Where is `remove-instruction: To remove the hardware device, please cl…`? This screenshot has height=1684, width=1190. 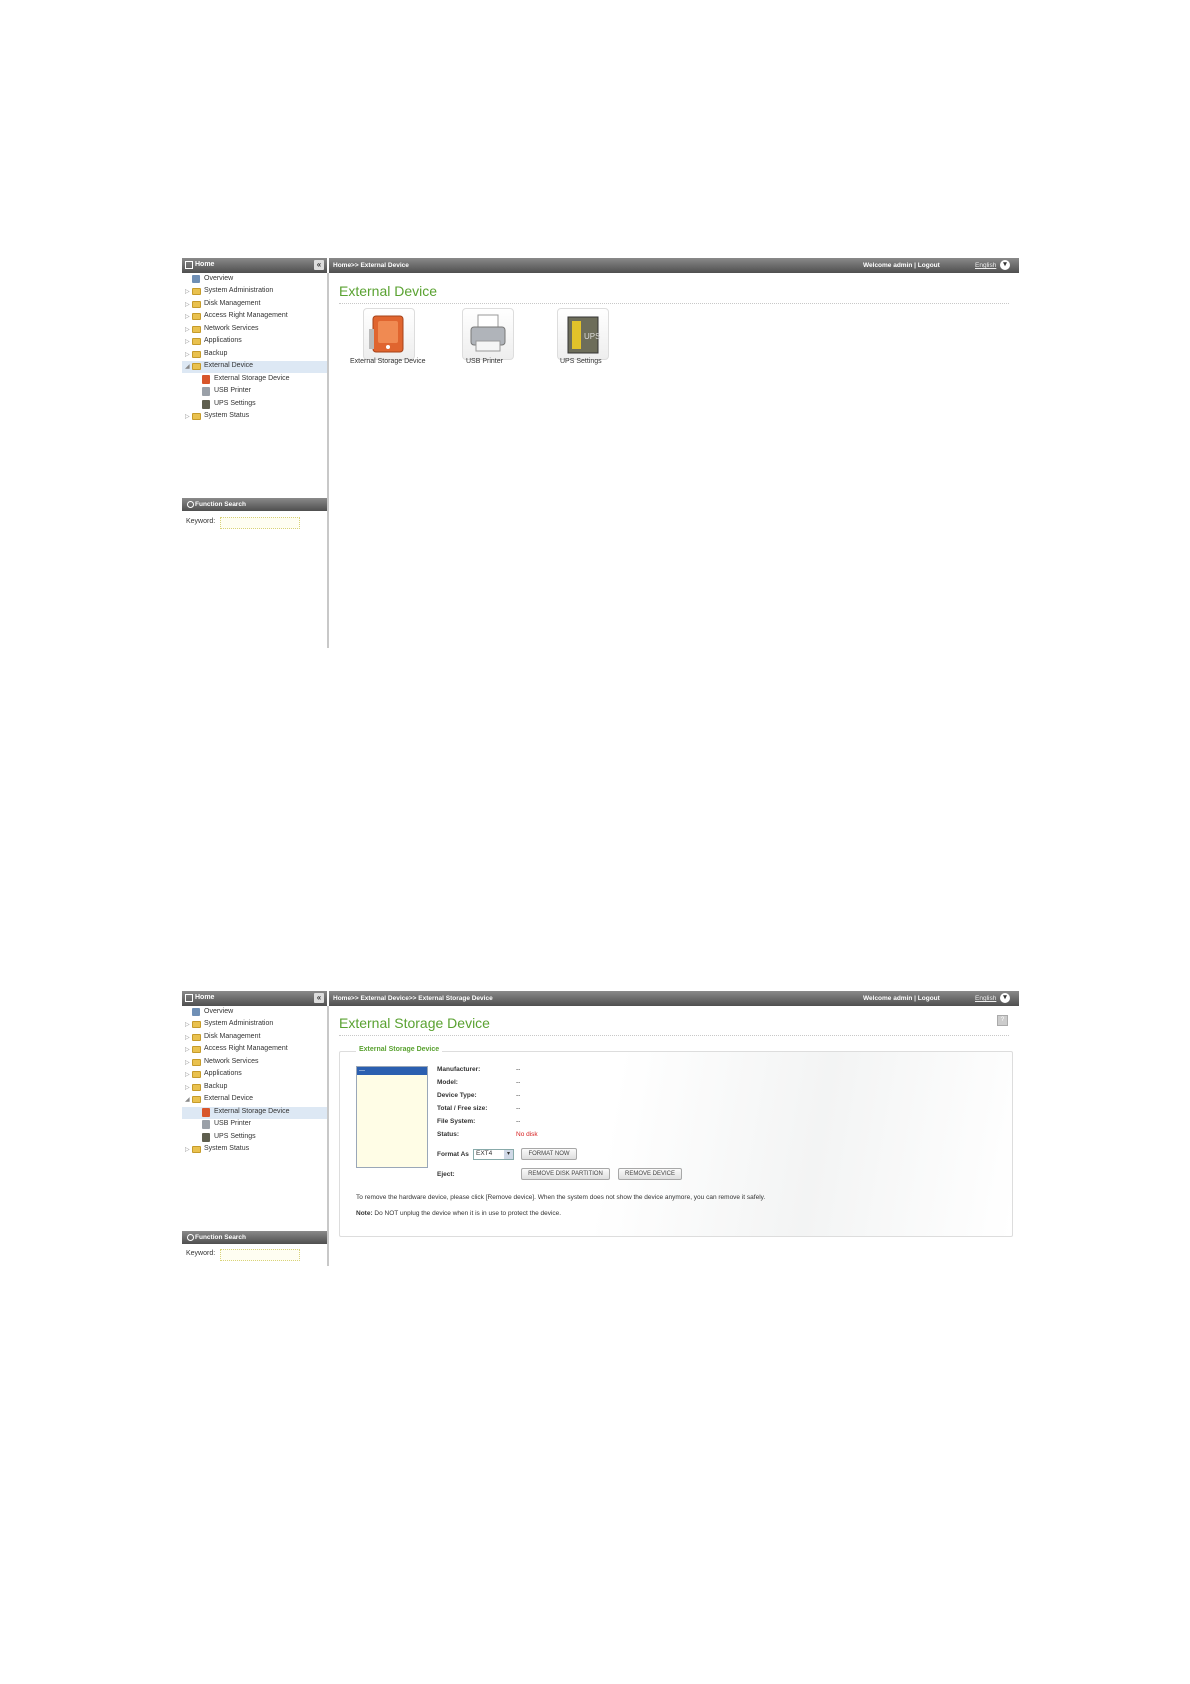 remove-instruction: To remove the hardware device, please cl… is located at coordinates (561, 1197).